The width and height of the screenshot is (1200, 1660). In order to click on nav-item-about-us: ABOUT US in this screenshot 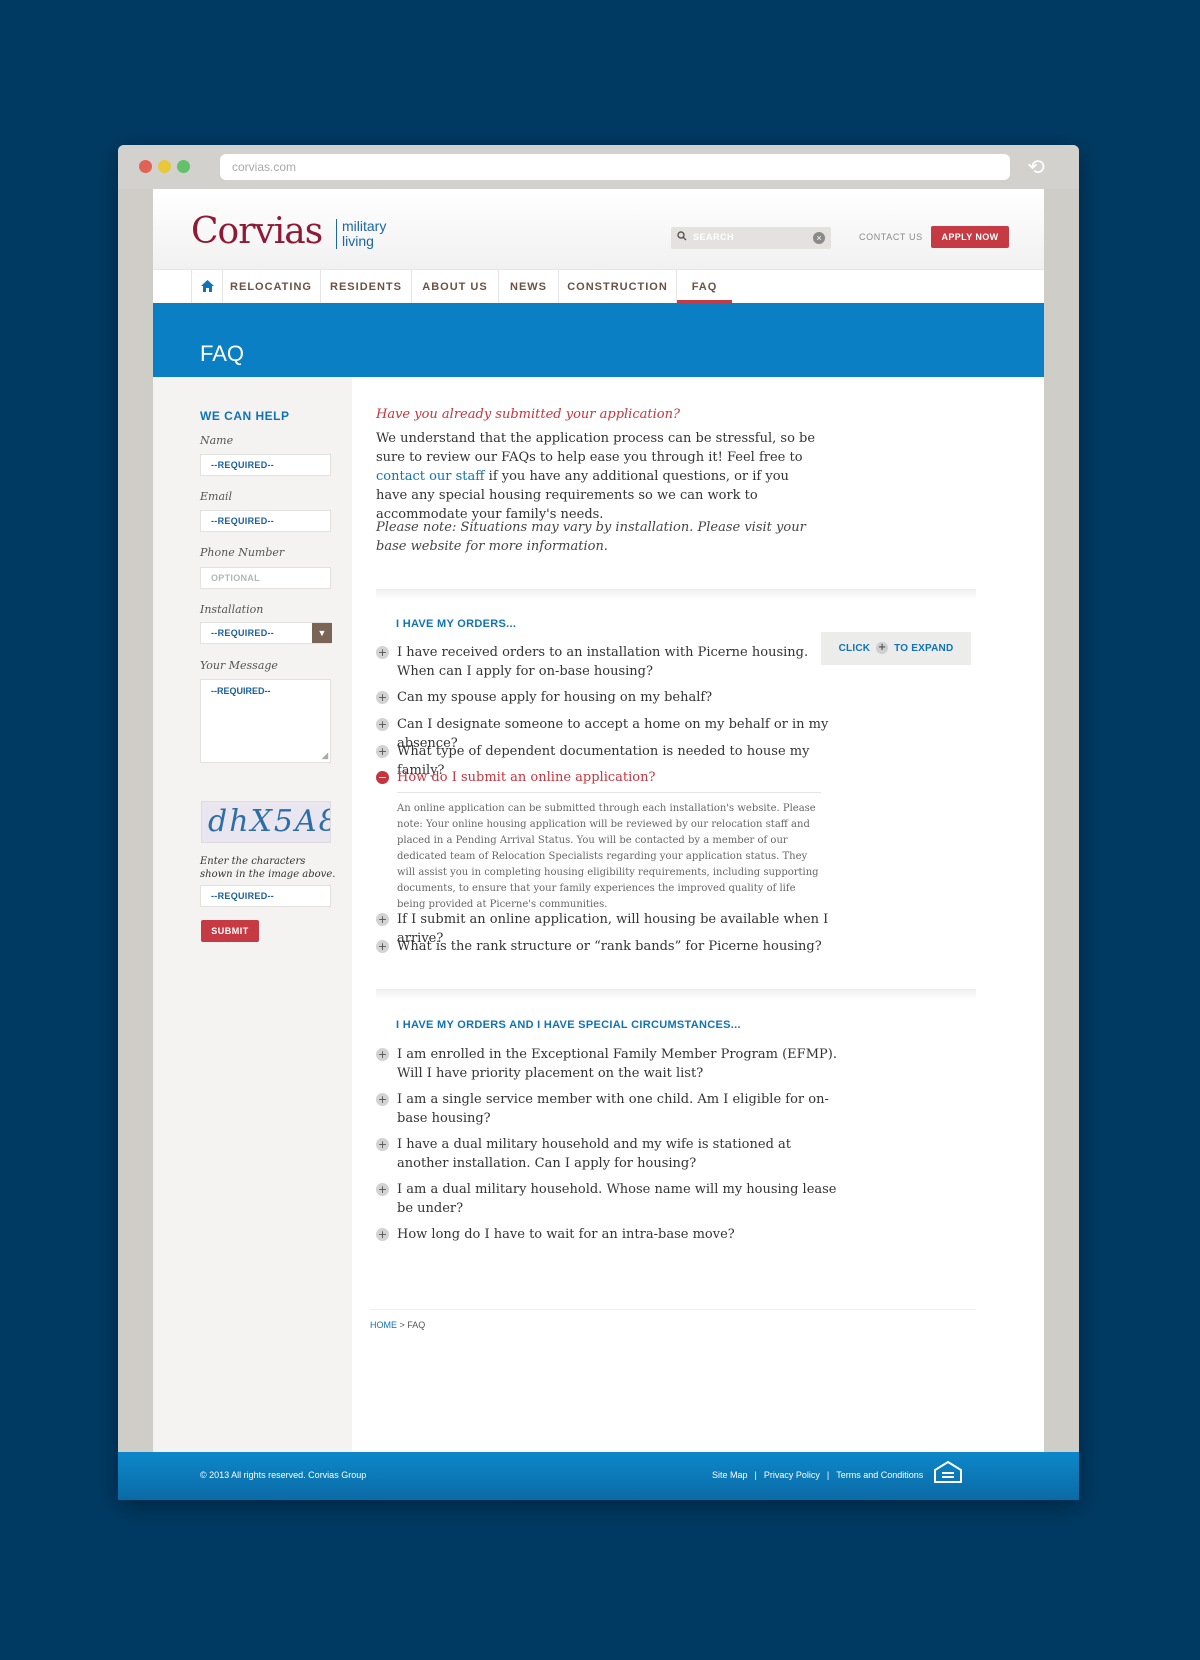, I will do `click(455, 287)`.